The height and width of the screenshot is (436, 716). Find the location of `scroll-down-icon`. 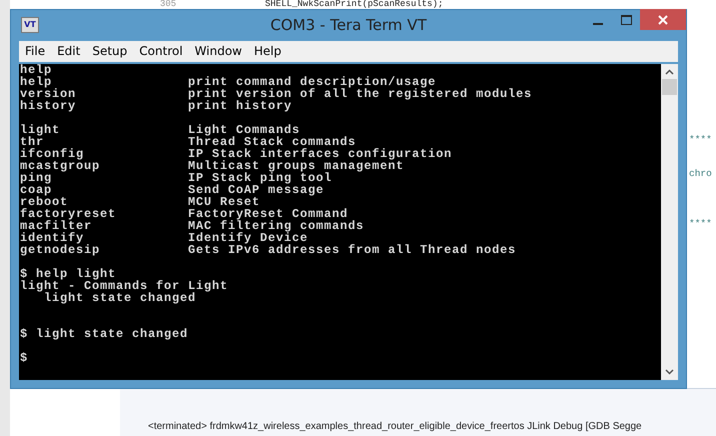

scroll-down-icon is located at coordinates (669, 372).